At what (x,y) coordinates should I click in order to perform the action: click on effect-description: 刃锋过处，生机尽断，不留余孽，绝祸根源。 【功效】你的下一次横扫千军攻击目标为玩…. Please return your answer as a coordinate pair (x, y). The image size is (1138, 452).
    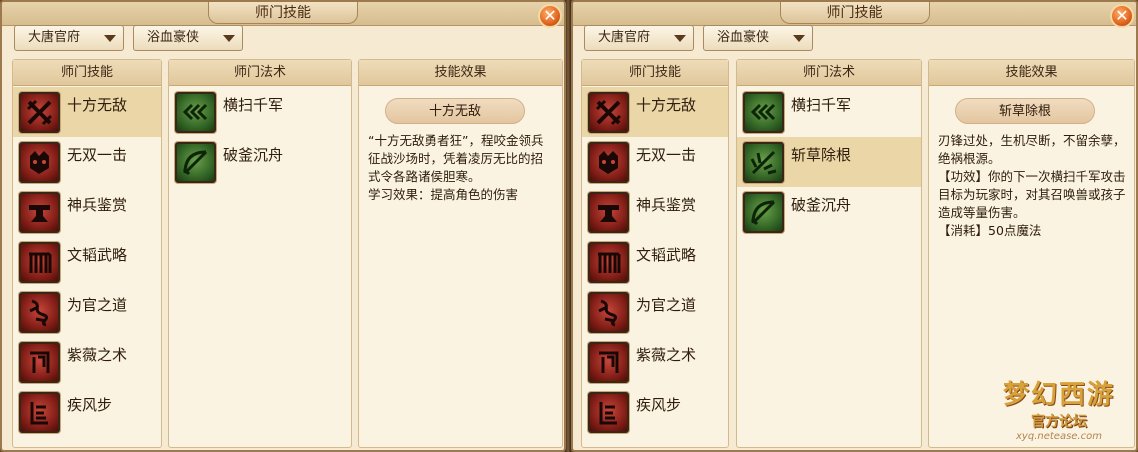
    Looking at the image, I should click on (1032, 185).